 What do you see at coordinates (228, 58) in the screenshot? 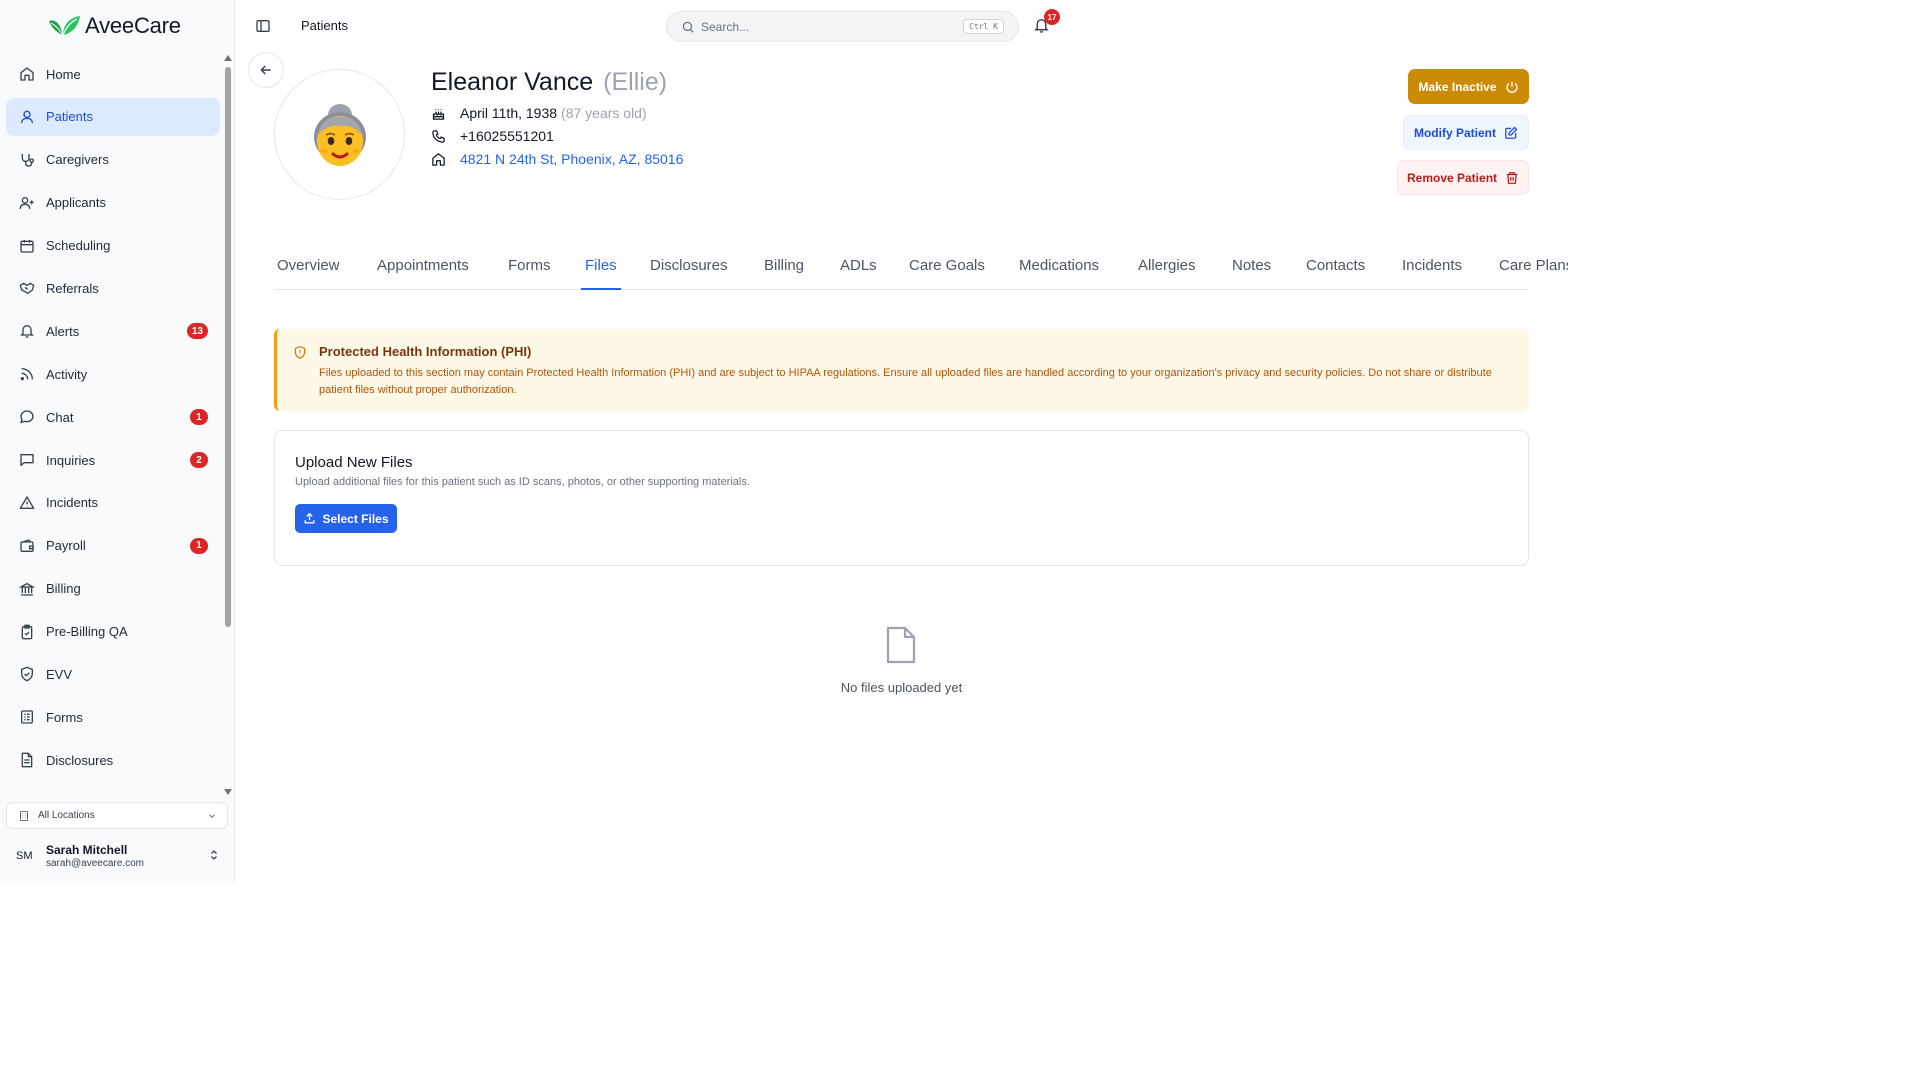
I see `scroll-up-arrow-icon` at bounding box center [228, 58].